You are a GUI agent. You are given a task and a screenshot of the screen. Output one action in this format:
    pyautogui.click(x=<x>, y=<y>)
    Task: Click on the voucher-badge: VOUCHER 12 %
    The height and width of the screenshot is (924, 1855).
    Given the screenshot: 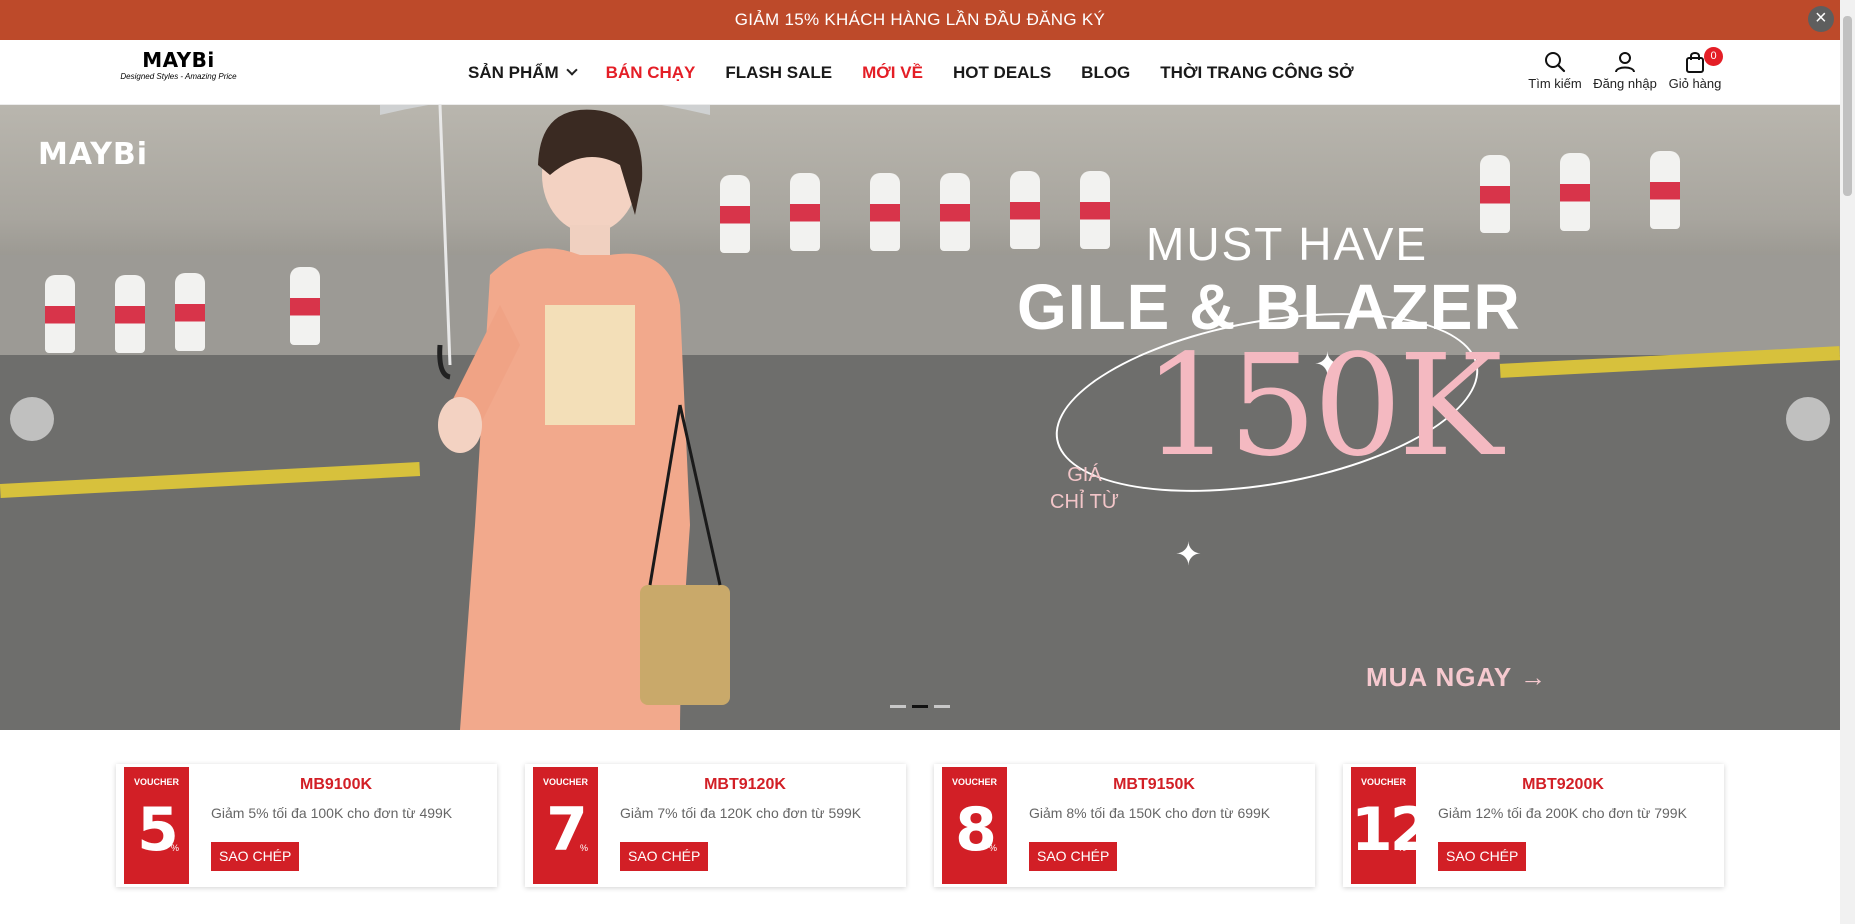 What is the action you would take?
    pyautogui.click(x=1391, y=825)
    